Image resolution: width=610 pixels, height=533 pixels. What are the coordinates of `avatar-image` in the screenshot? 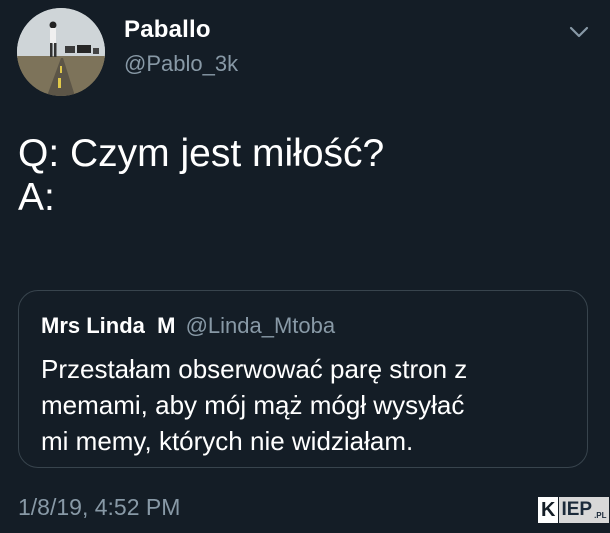 It's located at (61, 52).